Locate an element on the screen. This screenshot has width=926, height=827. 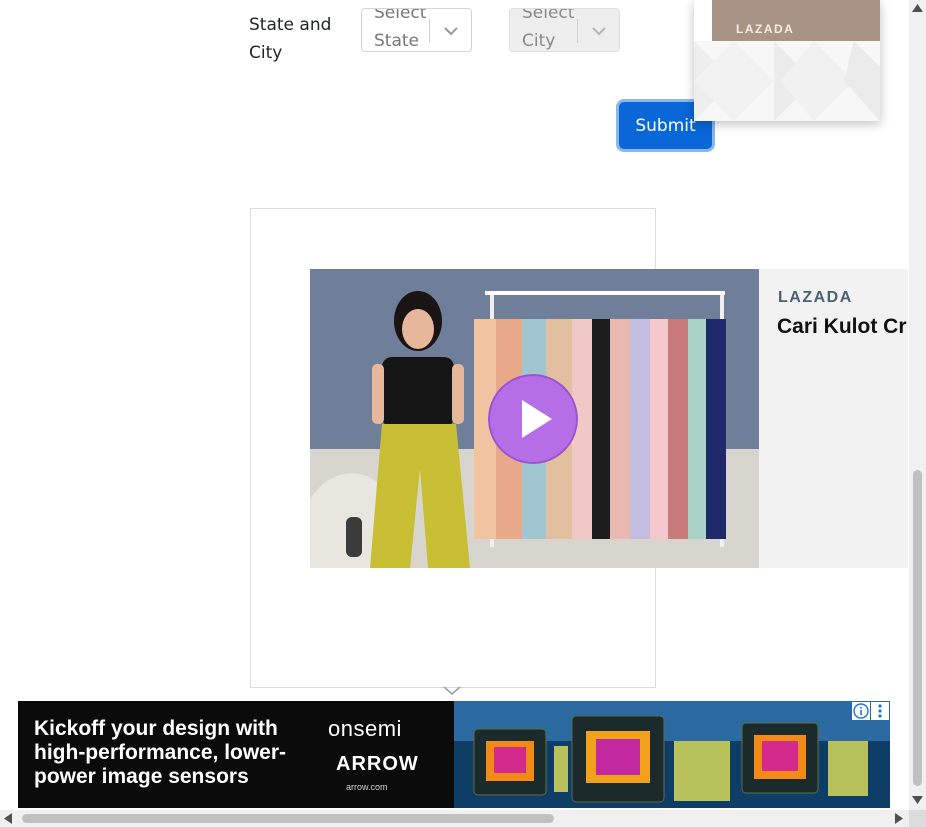
city-select: Select City is located at coordinates (564, 30).